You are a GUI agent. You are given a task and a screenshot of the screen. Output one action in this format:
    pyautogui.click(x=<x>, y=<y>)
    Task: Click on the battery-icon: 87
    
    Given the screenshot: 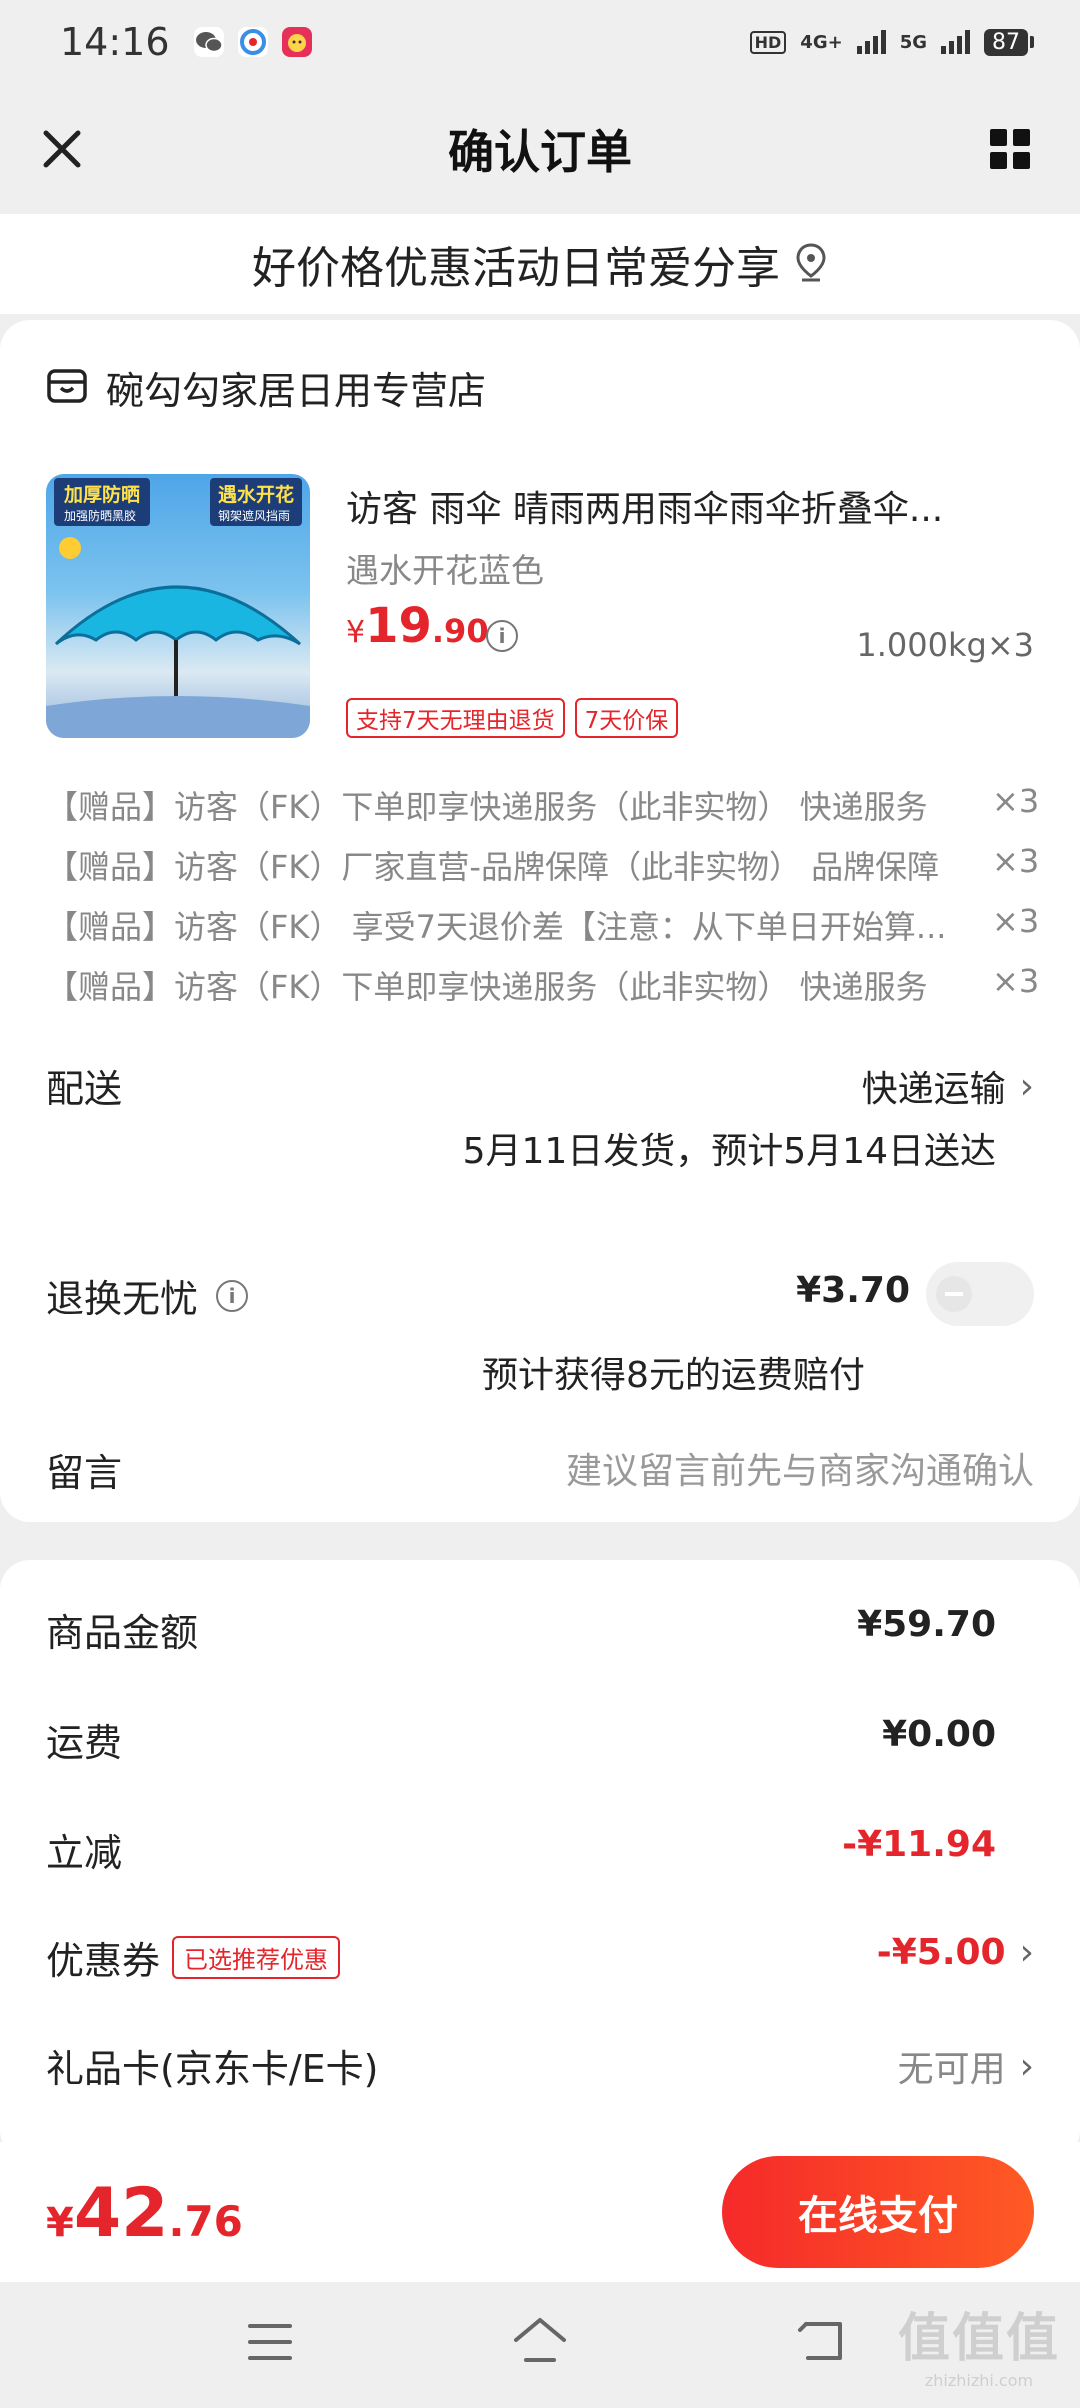 What is the action you would take?
    pyautogui.click(x=1009, y=42)
    